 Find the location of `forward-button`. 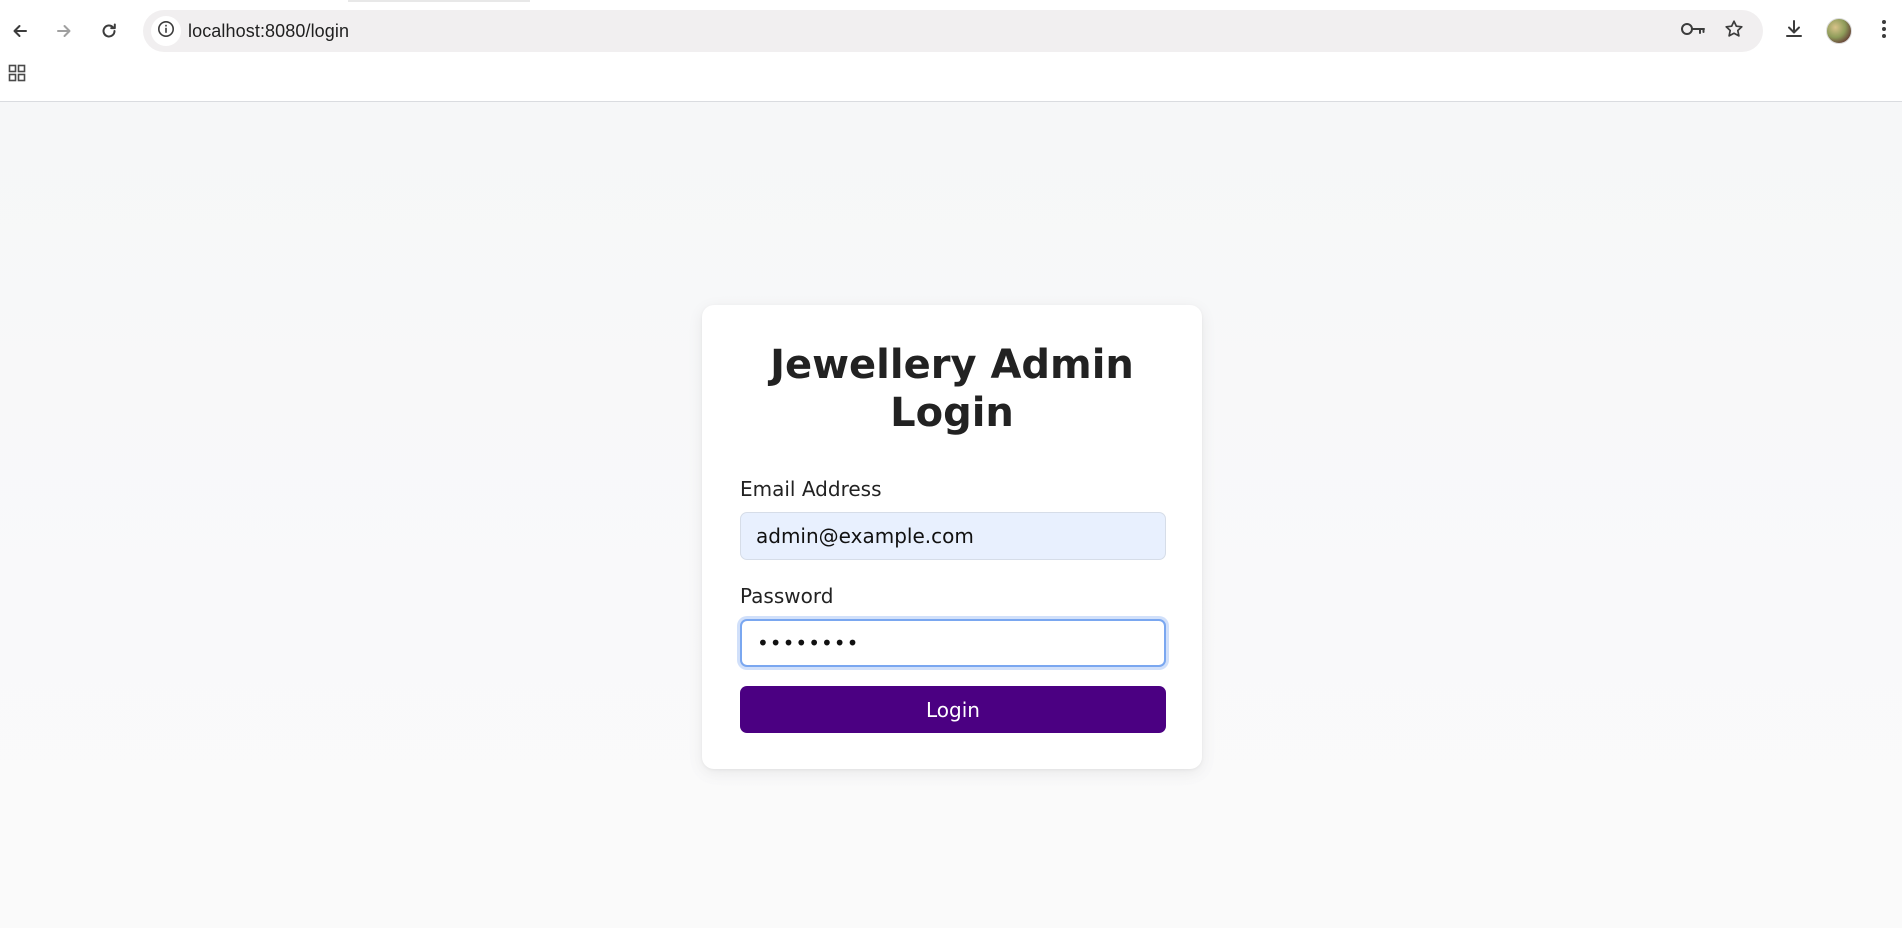

forward-button is located at coordinates (64, 31).